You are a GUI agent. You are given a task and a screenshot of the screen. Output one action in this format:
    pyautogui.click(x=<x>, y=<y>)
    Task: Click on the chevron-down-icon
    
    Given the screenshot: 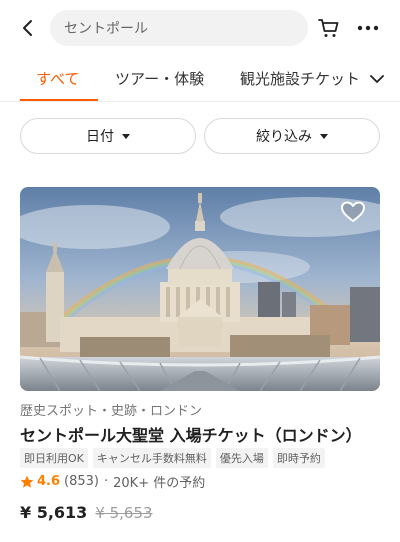 What is the action you would take?
    pyautogui.click(x=377, y=79)
    